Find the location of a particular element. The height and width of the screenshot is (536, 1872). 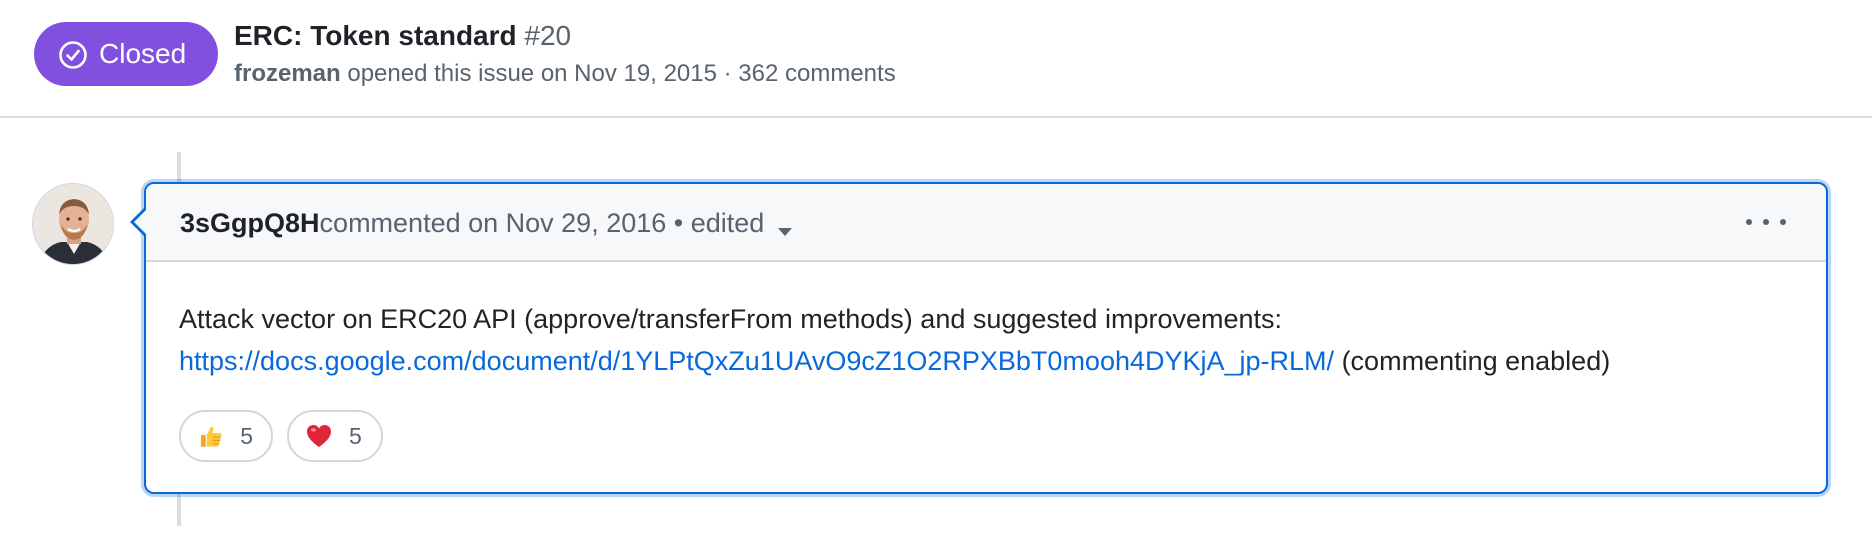

comment-pointer-fill is located at coordinates (141, 222).